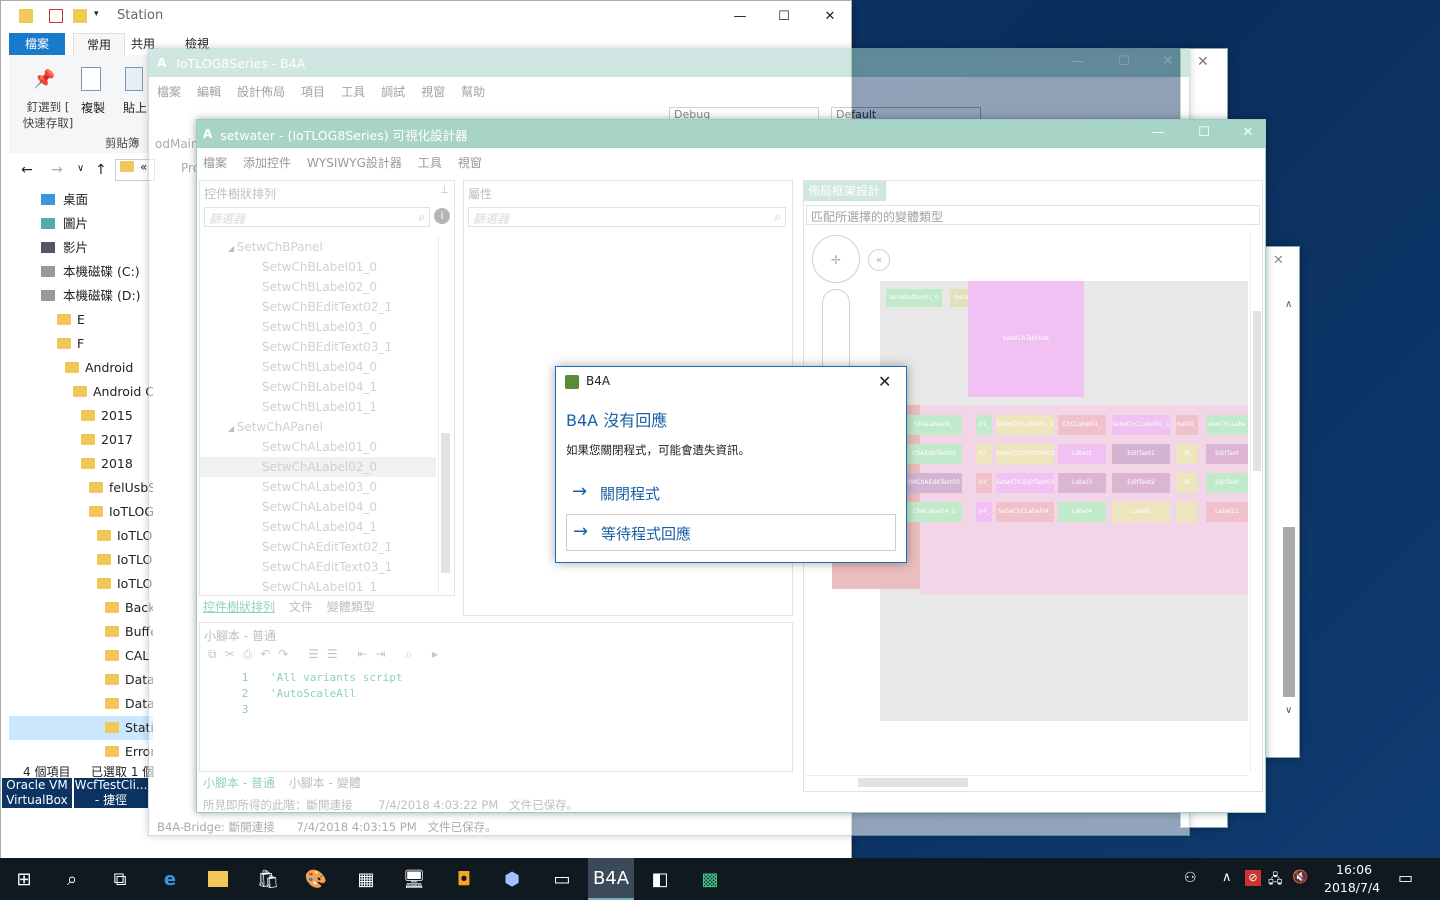 This screenshot has width=1440, height=900. I want to click on b4a-menu-item-5: 調試, so click(393, 92).